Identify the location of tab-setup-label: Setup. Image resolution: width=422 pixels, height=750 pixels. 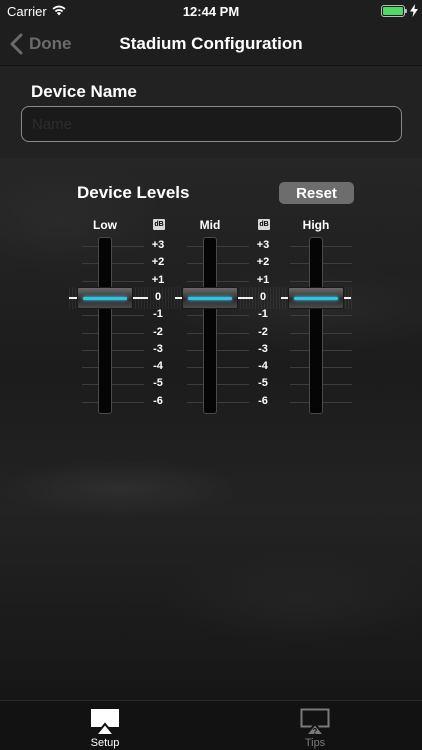
(105, 743).